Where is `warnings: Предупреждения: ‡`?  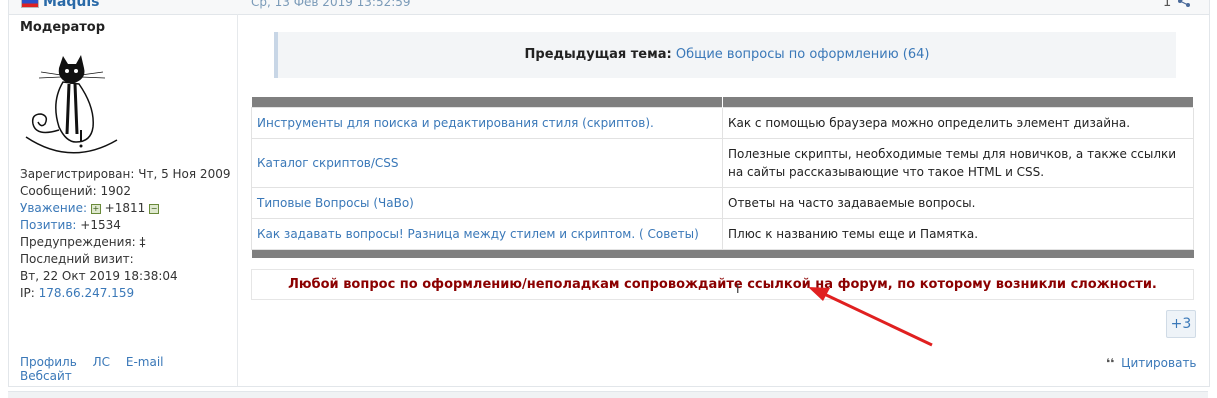 warnings: Предупреждения: ‡ is located at coordinates (83, 242).